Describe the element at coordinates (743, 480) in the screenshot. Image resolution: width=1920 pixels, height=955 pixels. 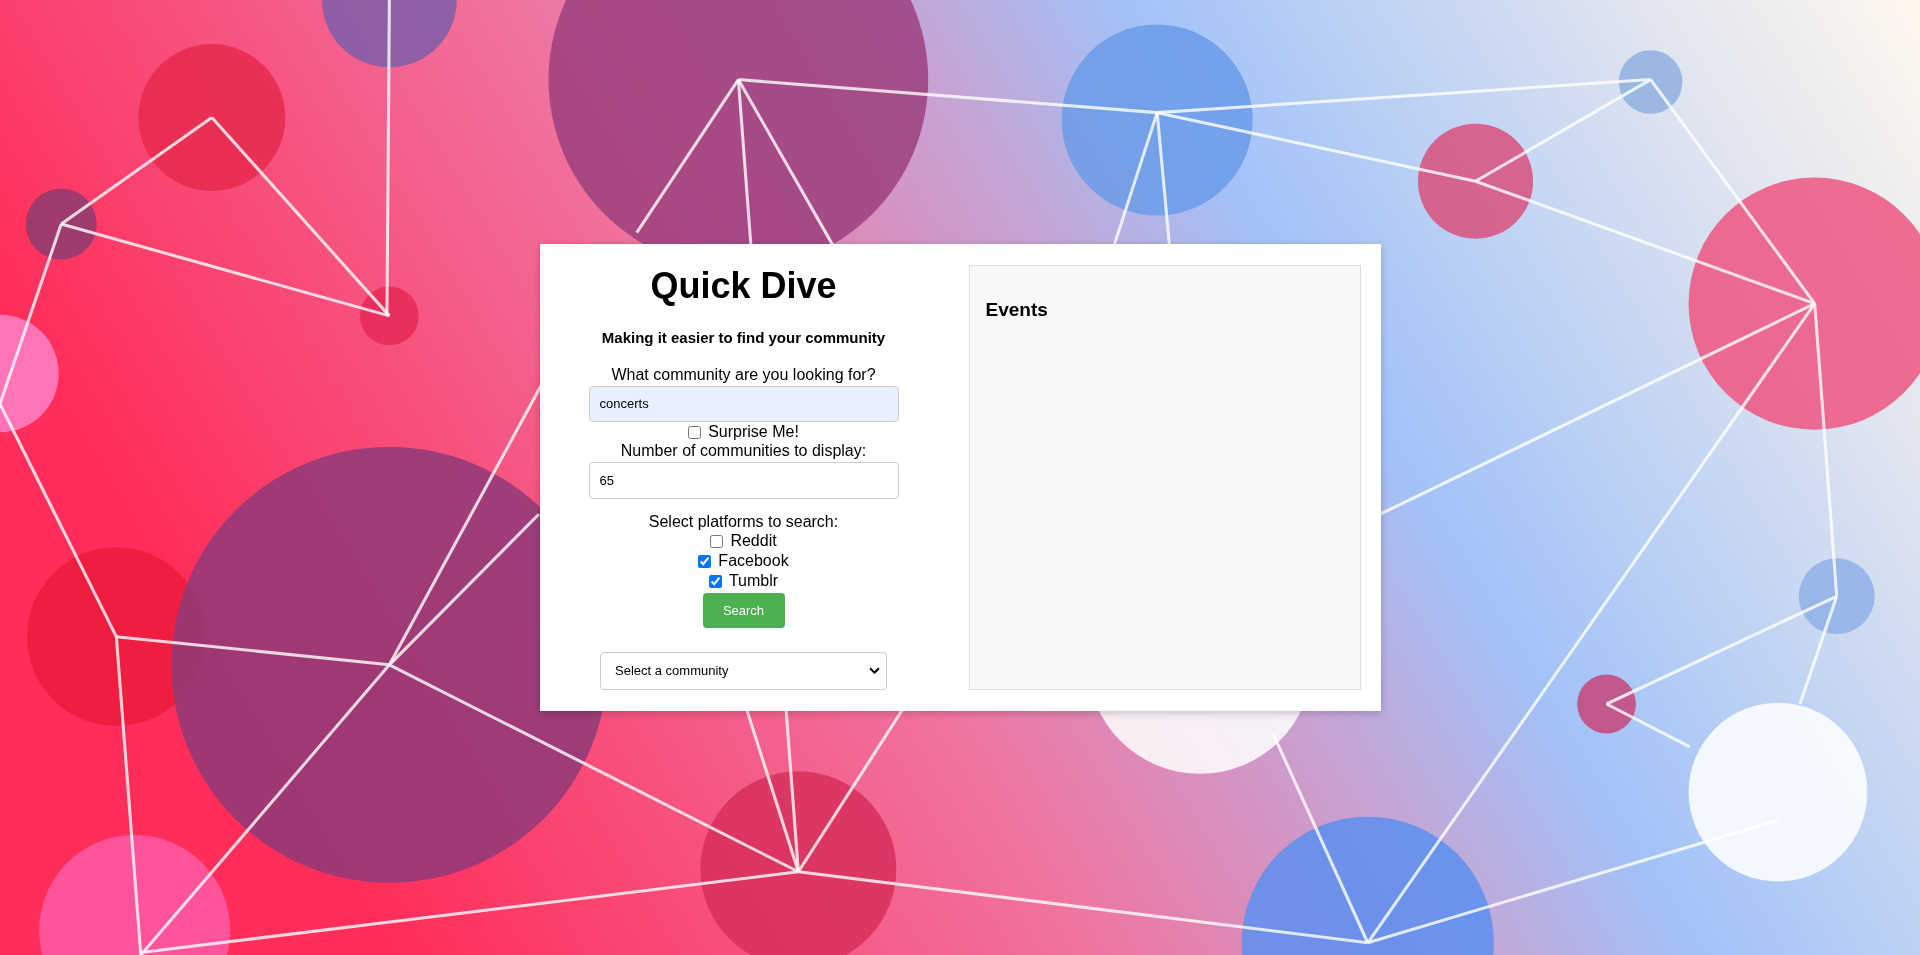
I see `count-field: 65` at that location.